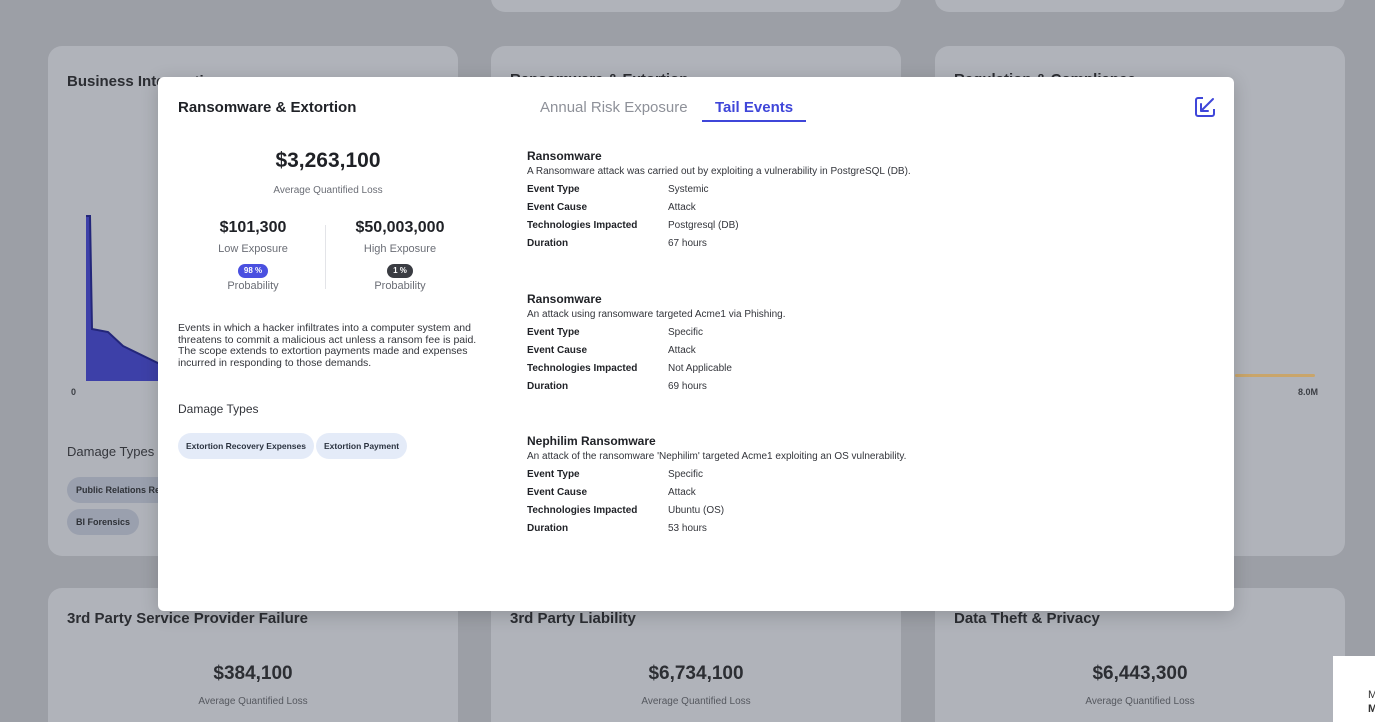 The width and height of the screenshot is (1375, 722). I want to click on event-name: Nephilim Ransomware, so click(591, 441).